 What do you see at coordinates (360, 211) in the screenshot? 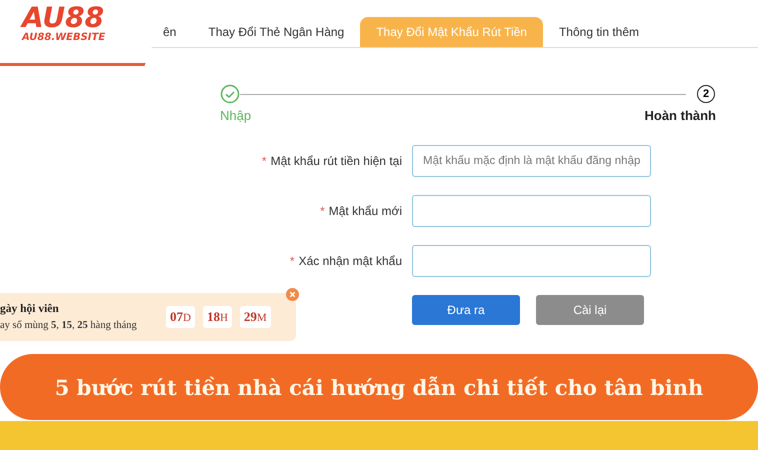
I see `field-label: * Mật khẩu mới` at bounding box center [360, 211].